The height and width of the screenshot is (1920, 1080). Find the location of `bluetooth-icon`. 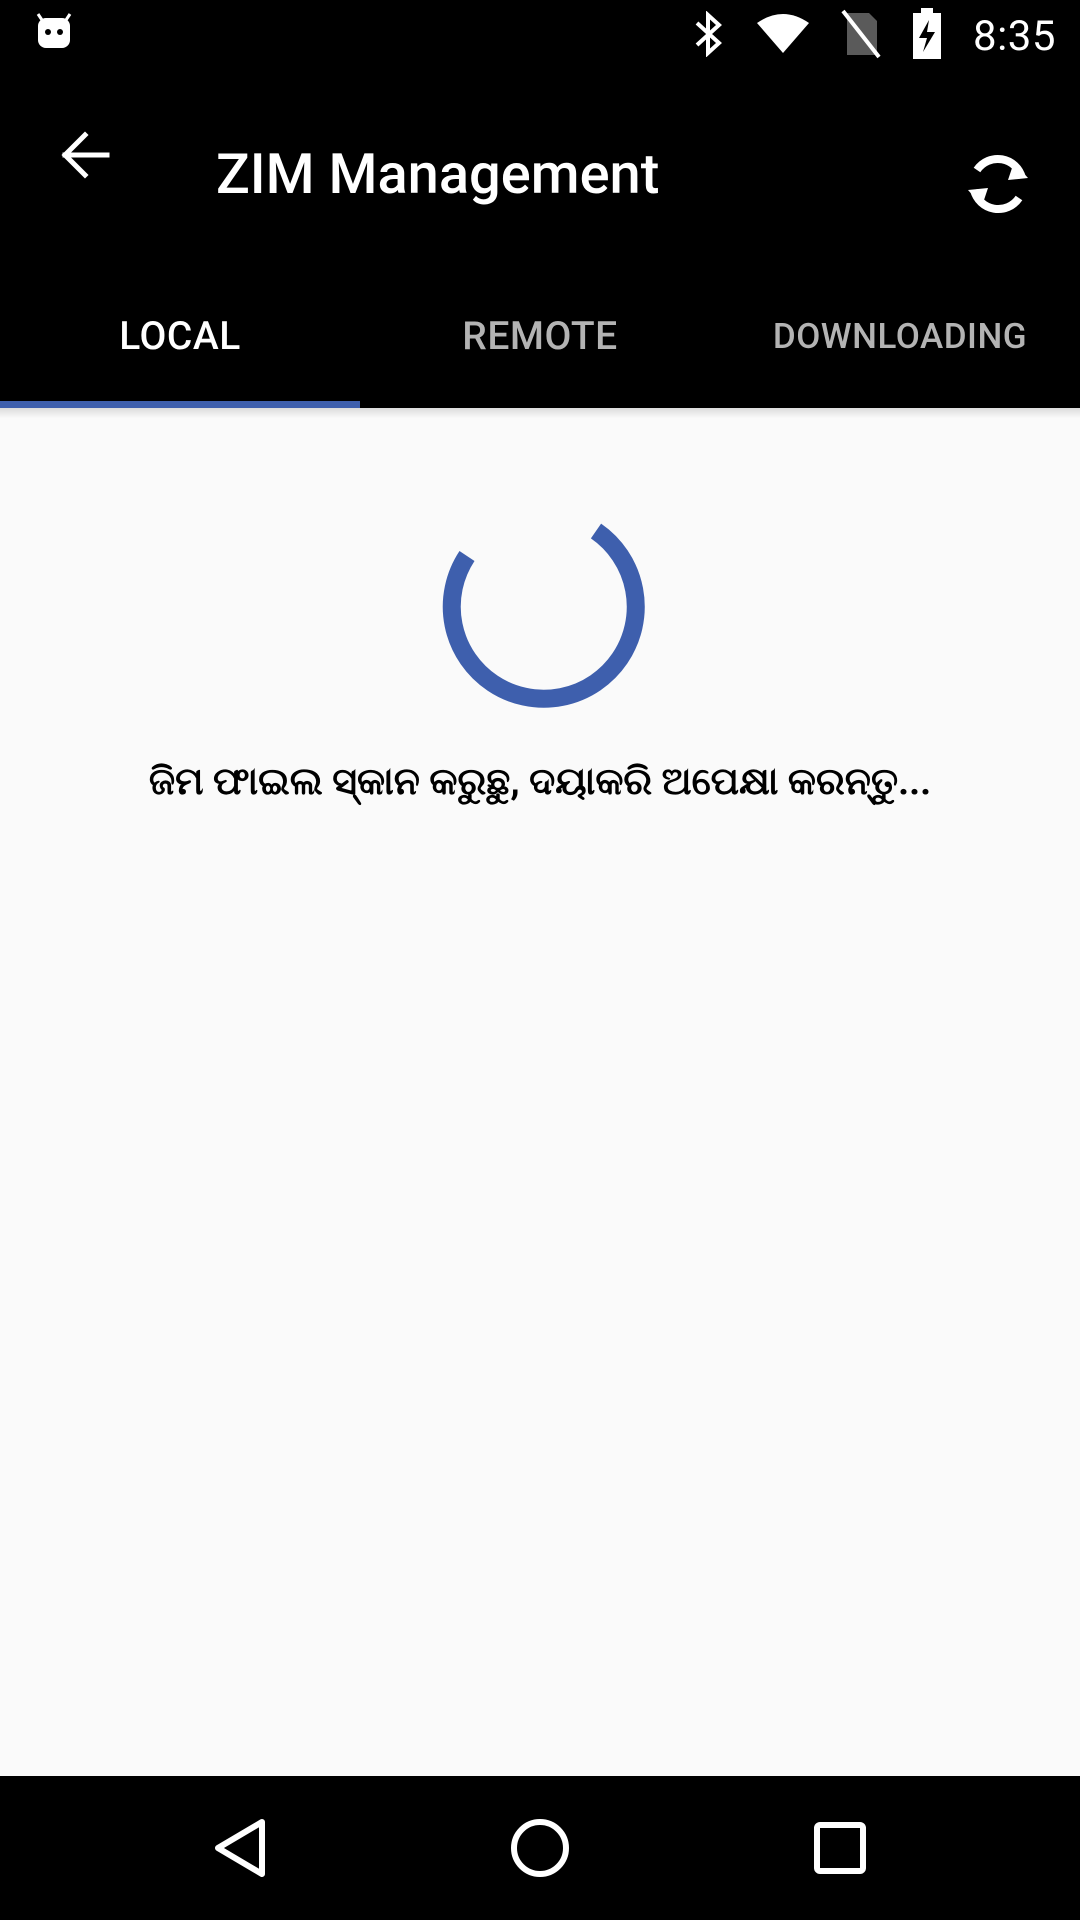

bluetooth-icon is located at coordinates (709, 35).